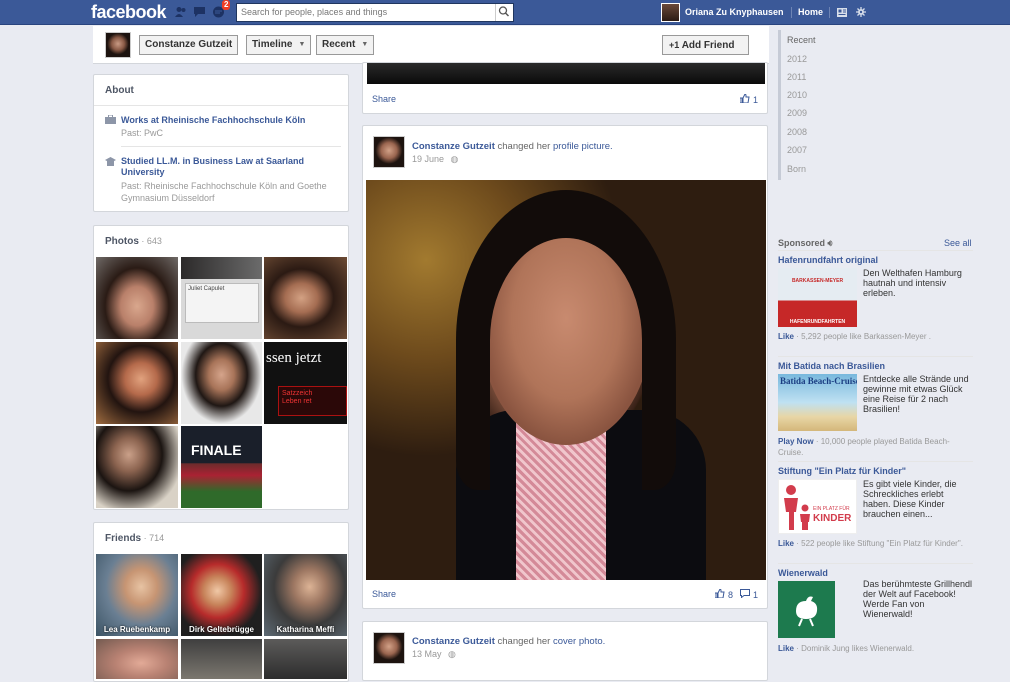  Describe the element at coordinates (797, 150) in the screenshot. I see `timeline-year: 2007` at that location.